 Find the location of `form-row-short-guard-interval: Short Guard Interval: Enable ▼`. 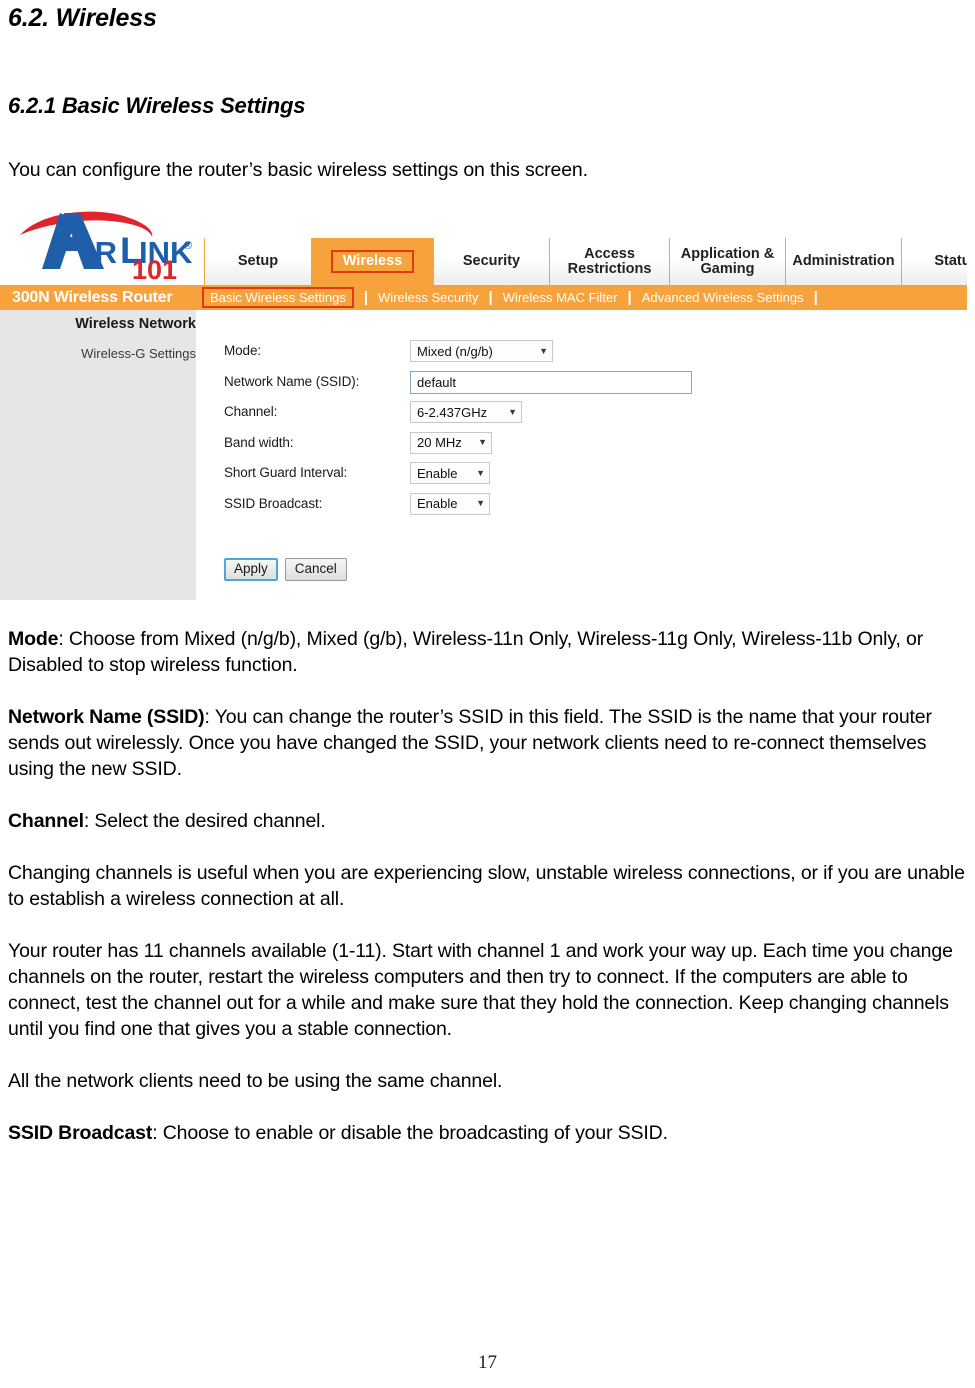

form-row-short-guard-interval: Short Guard Interval: Enable ▼ is located at coordinates (458, 477).